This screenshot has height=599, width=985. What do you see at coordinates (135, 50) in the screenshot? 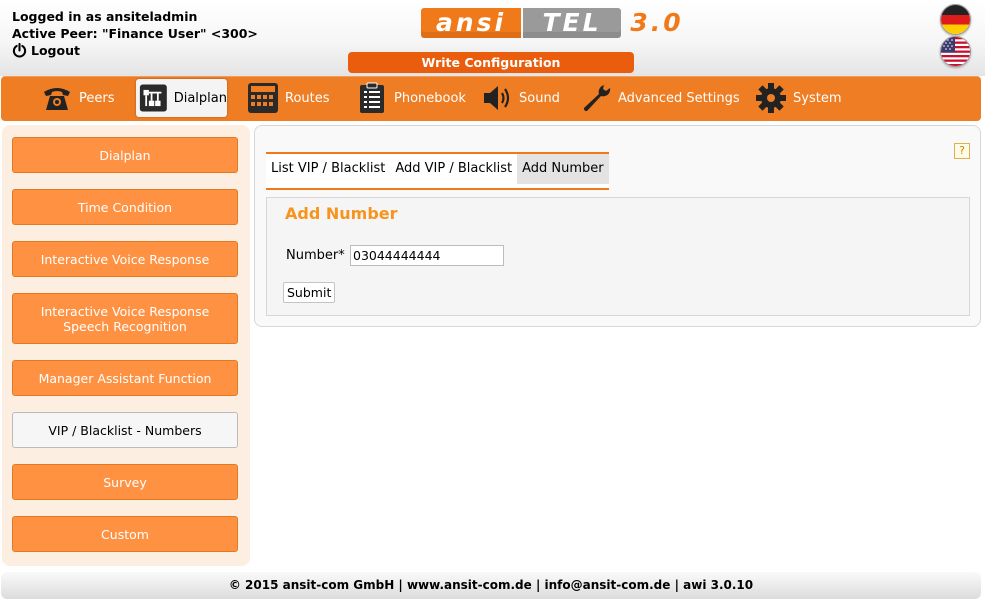
I see `logout-link: Logout` at bounding box center [135, 50].